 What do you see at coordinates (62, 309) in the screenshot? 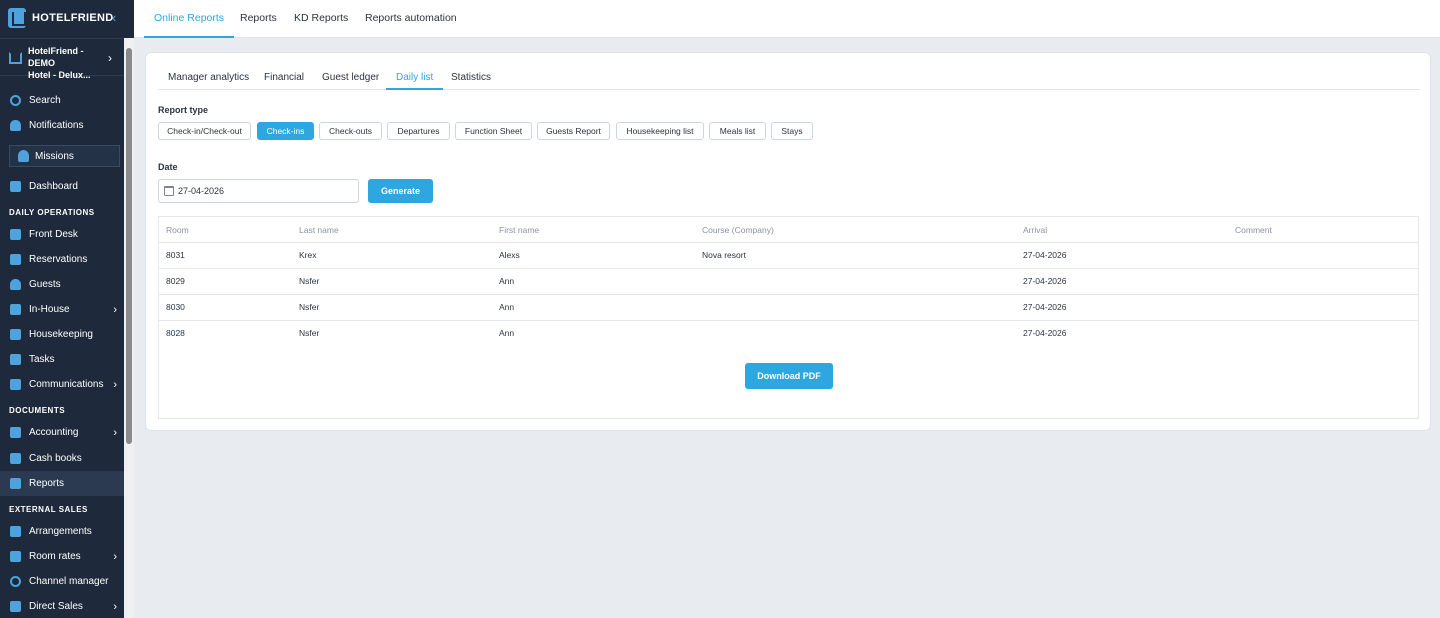
I see `sidebar-item-in-house: In-House ›` at bounding box center [62, 309].